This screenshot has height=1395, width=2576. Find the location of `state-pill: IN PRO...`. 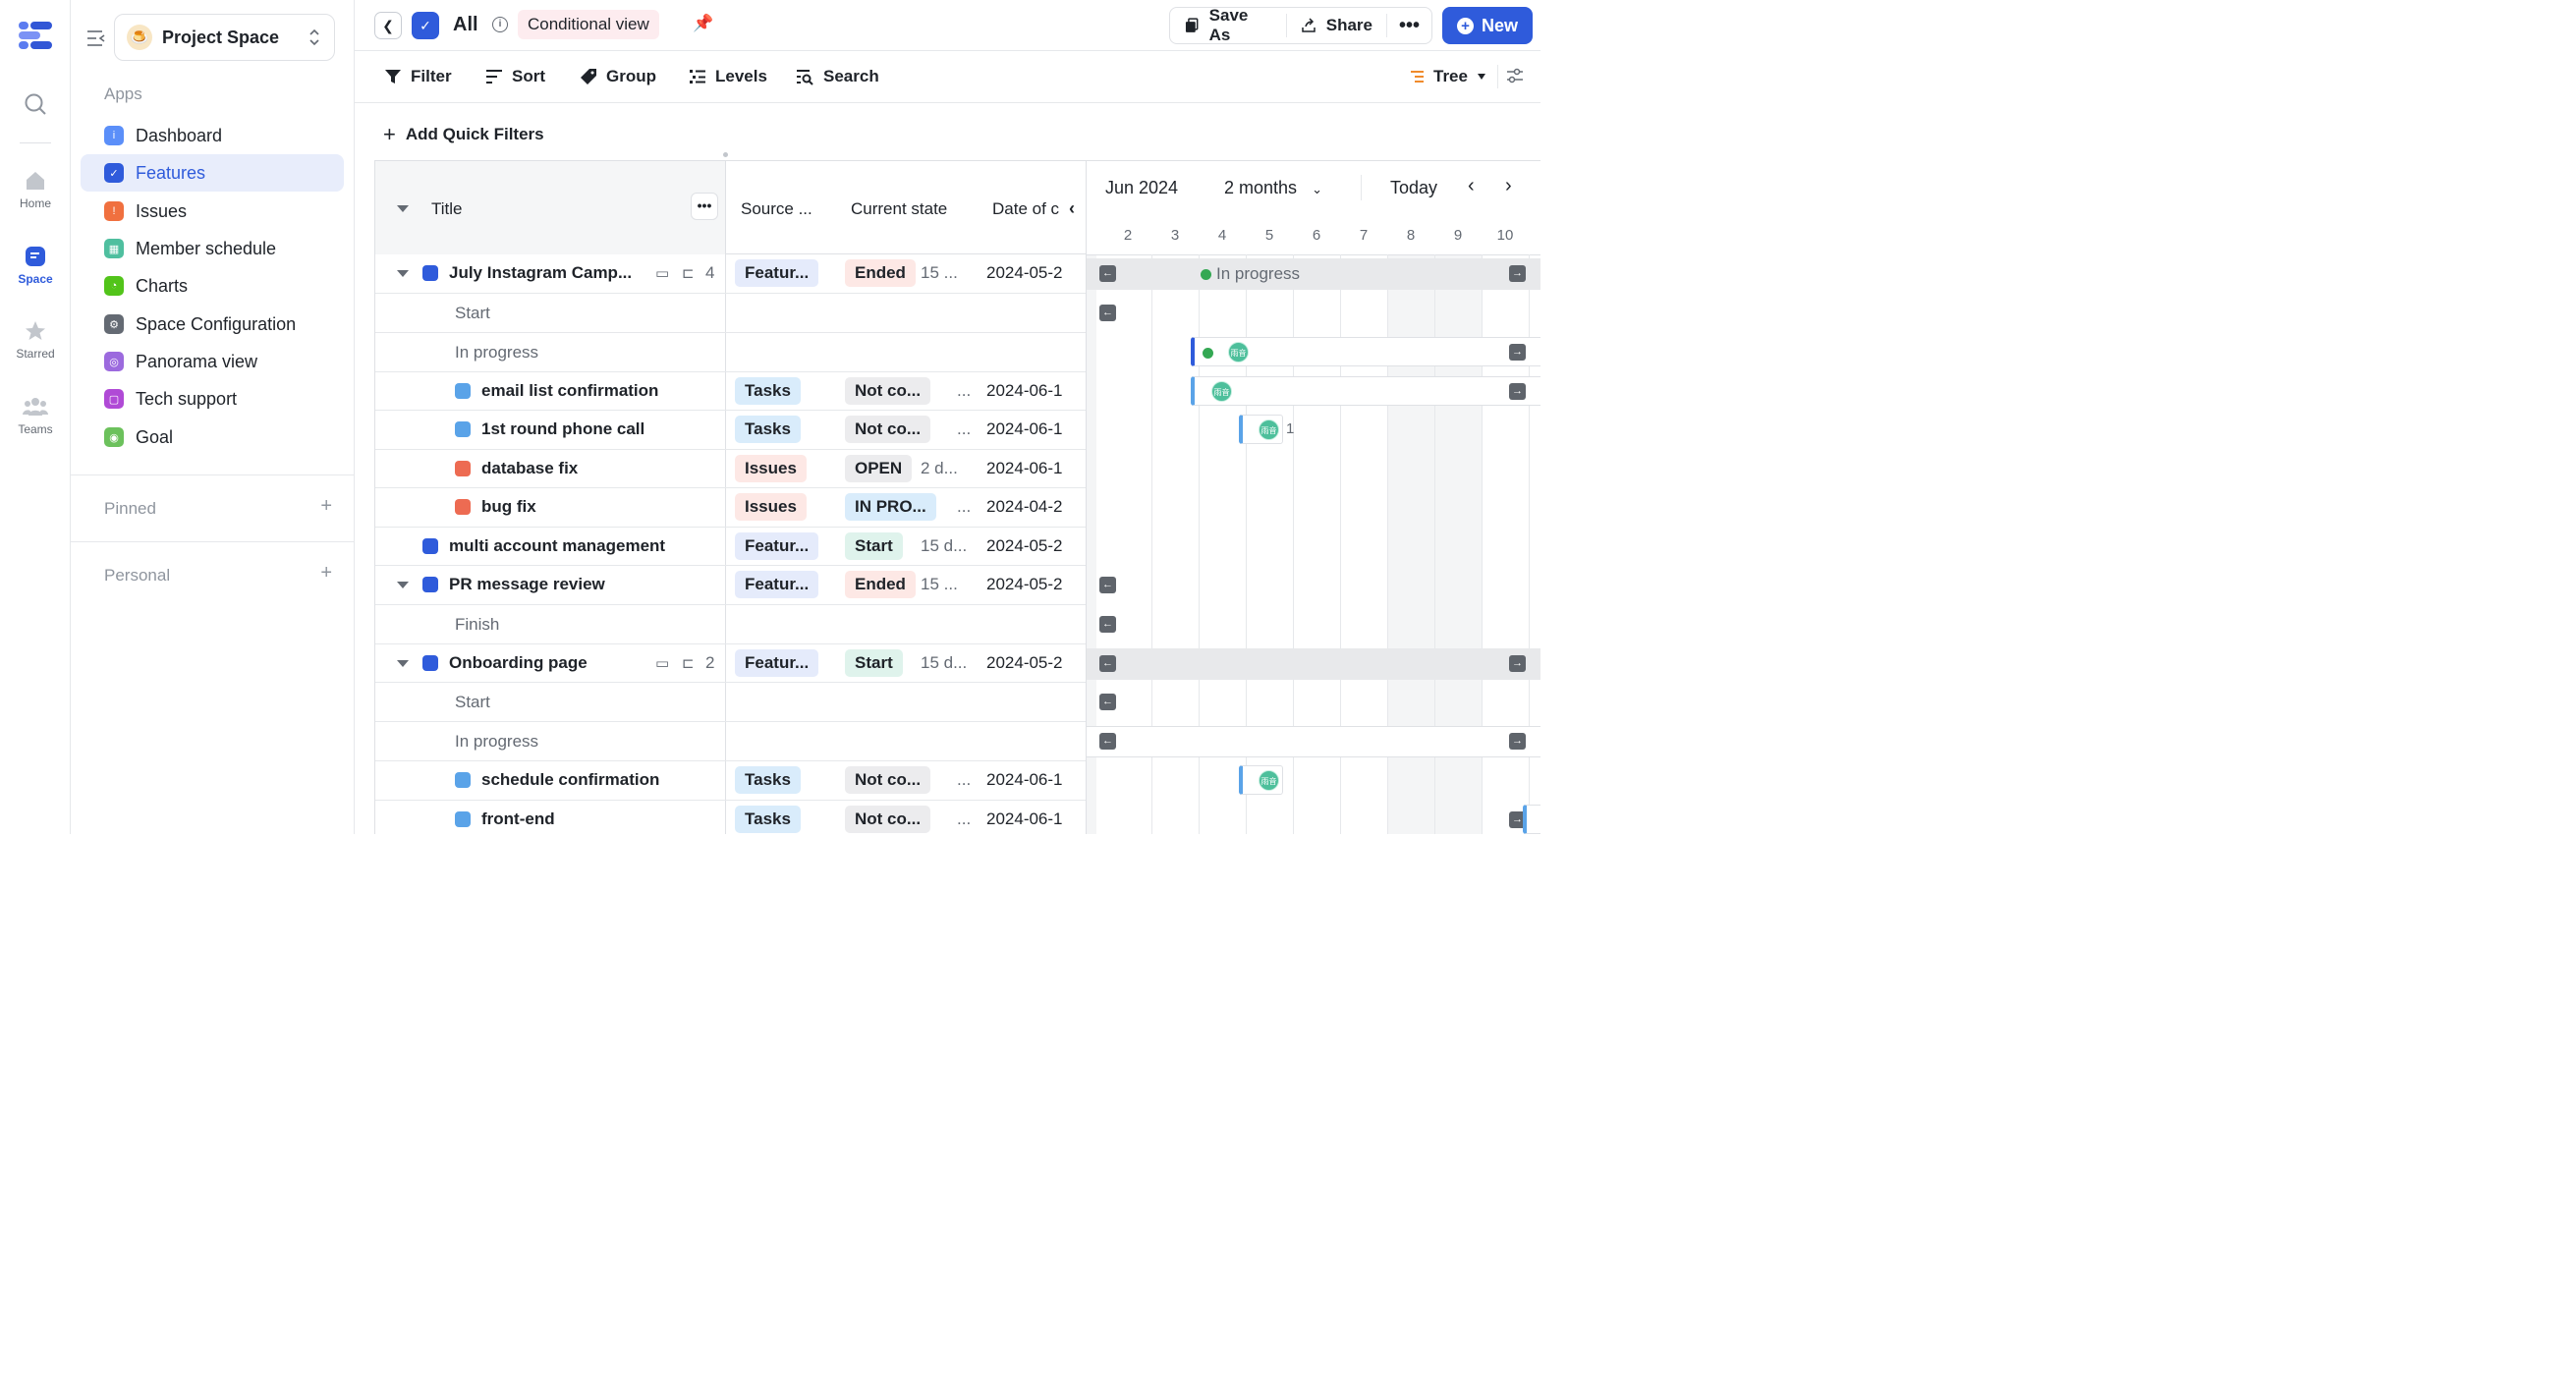

state-pill: IN PRO... is located at coordinates (890, 507).